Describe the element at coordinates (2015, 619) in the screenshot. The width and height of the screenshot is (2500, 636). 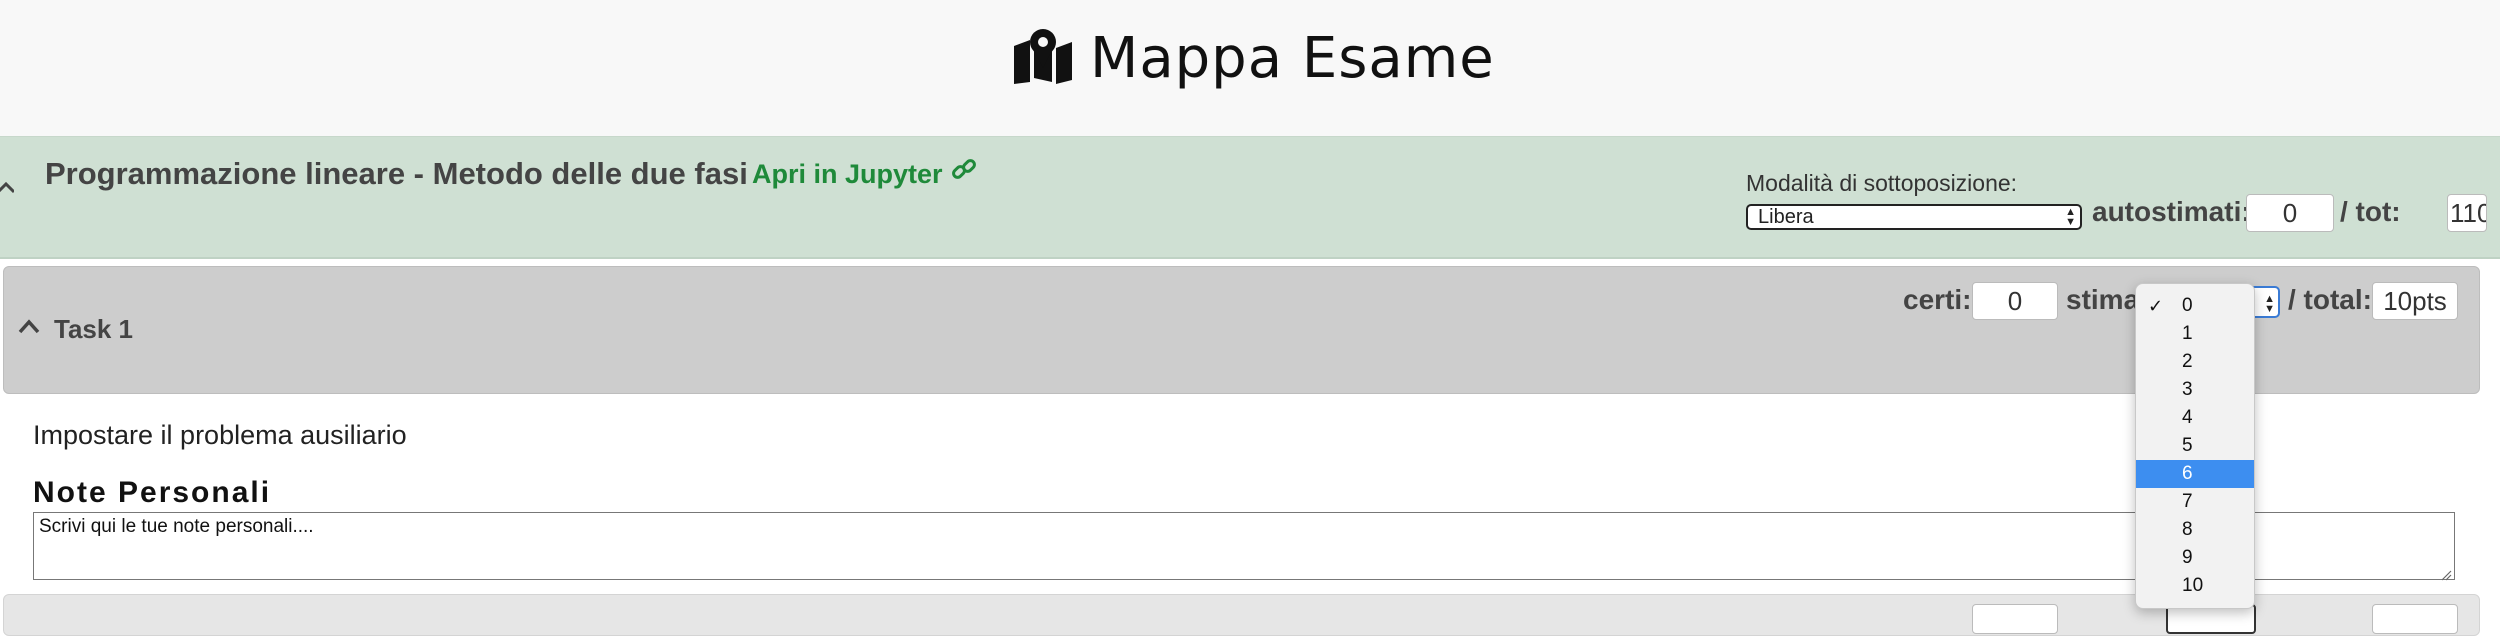
I see `next-certi-input` at that location.